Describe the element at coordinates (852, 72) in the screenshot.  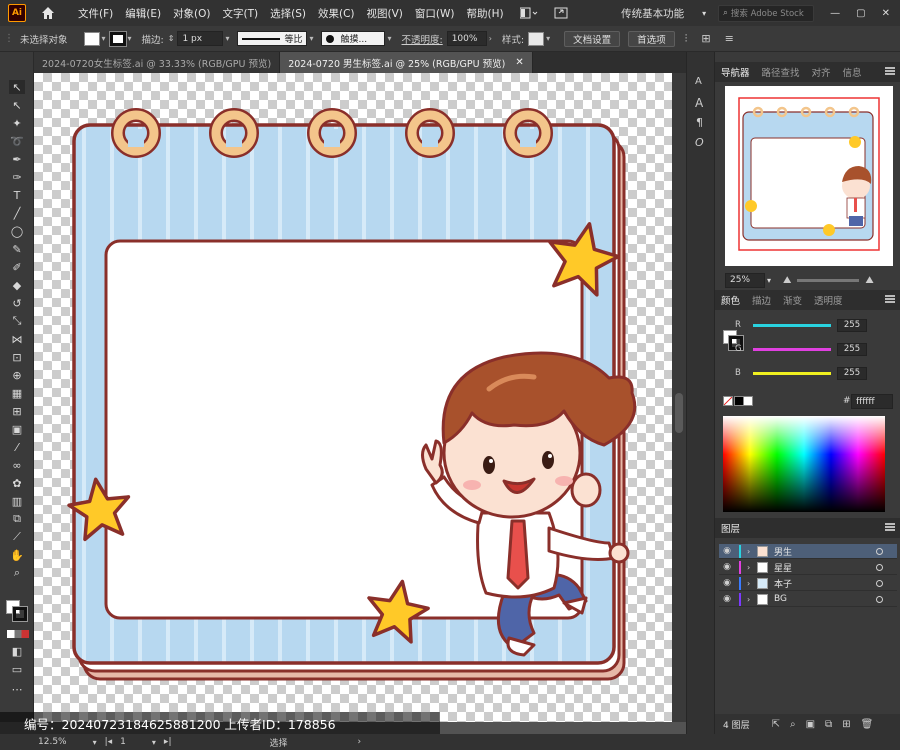
I see `tab-info: 信息` at that location.